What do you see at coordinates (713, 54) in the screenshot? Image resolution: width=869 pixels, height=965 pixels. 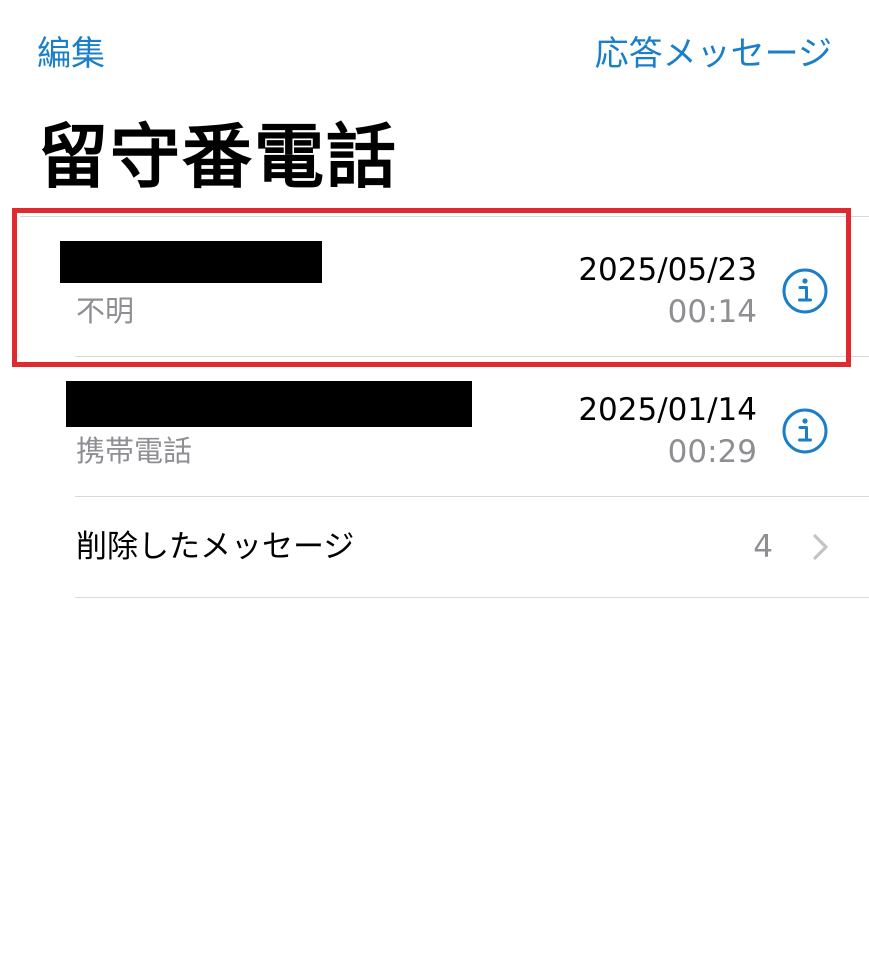 I see `greeting-button: 応答メッセージ` at bounding box center [713, 54].